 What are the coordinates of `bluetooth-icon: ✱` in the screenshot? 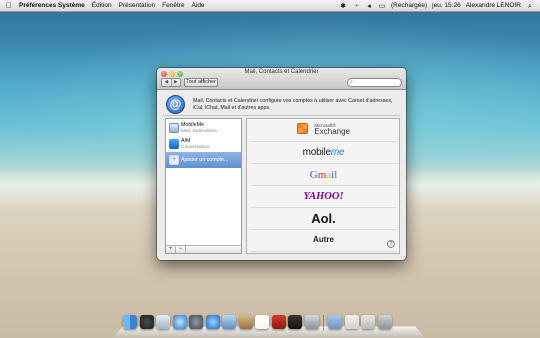 It's located at (343, 6).